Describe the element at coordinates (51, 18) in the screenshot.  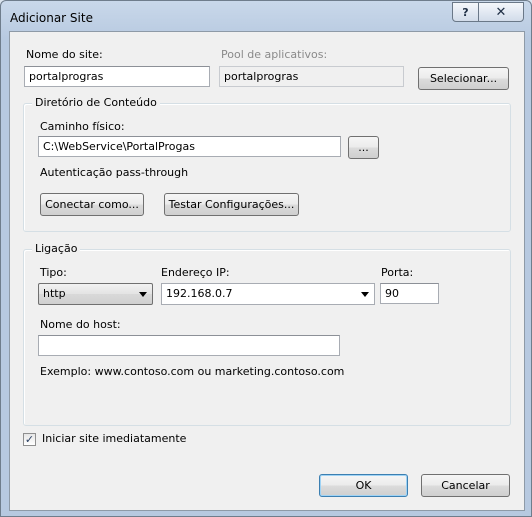
I see `window-title: Adicionar Site` at that location.